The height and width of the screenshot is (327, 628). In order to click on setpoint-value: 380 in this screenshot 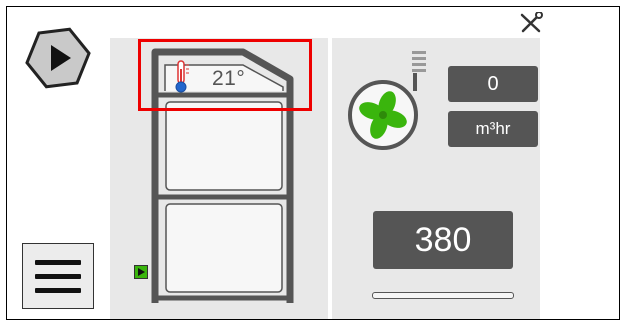, I will do `click(443, 240)`.